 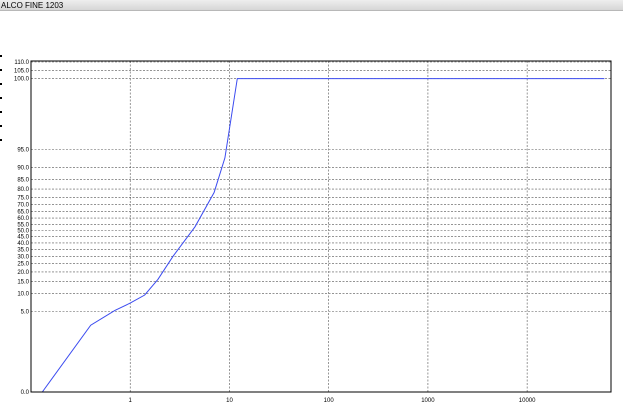 What do you see at coordinates (428, 401) in the screenshot?
I see `x-tick-label: 1000` at bounding box center [428, 401].